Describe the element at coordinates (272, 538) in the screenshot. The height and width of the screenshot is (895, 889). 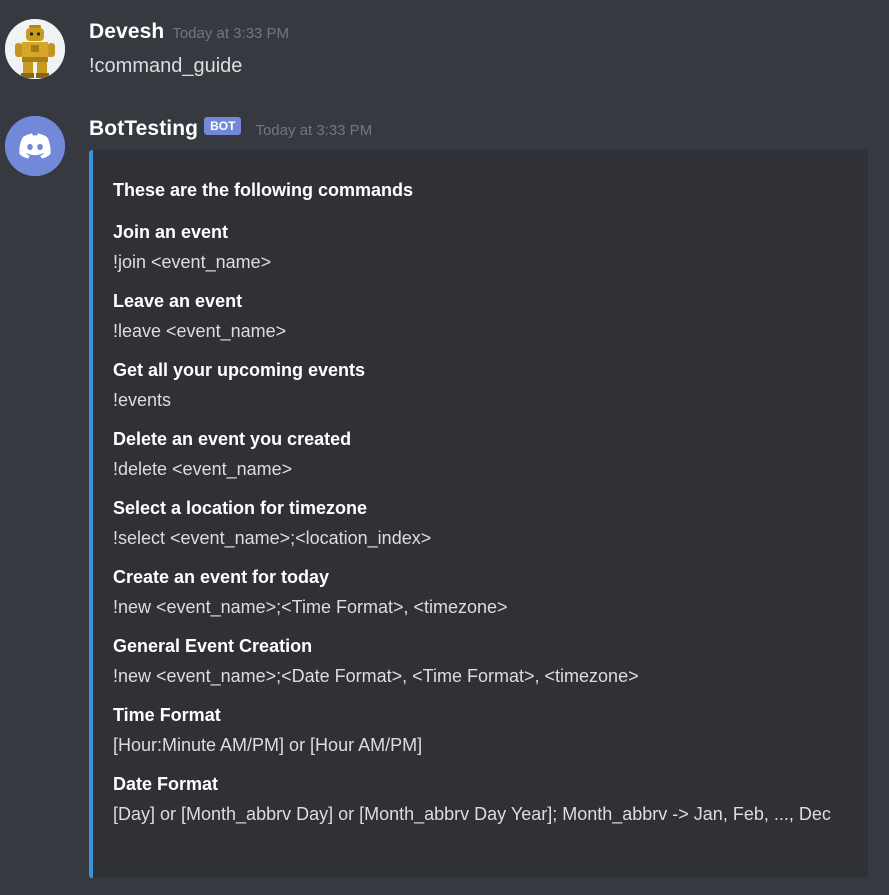
I see `field-value: !select <event_name>;<location_index>` at that location.